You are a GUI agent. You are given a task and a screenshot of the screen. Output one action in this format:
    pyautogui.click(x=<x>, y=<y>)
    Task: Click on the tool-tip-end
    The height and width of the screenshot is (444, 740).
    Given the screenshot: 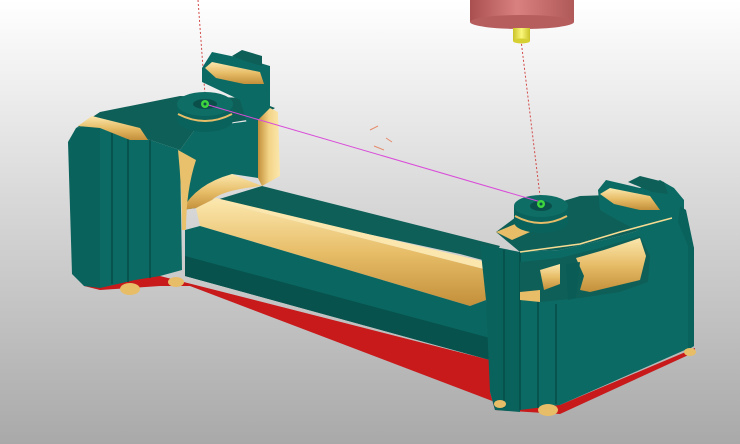 What is the action you would take?
    pyautogui.click(x=521, y=41)
    